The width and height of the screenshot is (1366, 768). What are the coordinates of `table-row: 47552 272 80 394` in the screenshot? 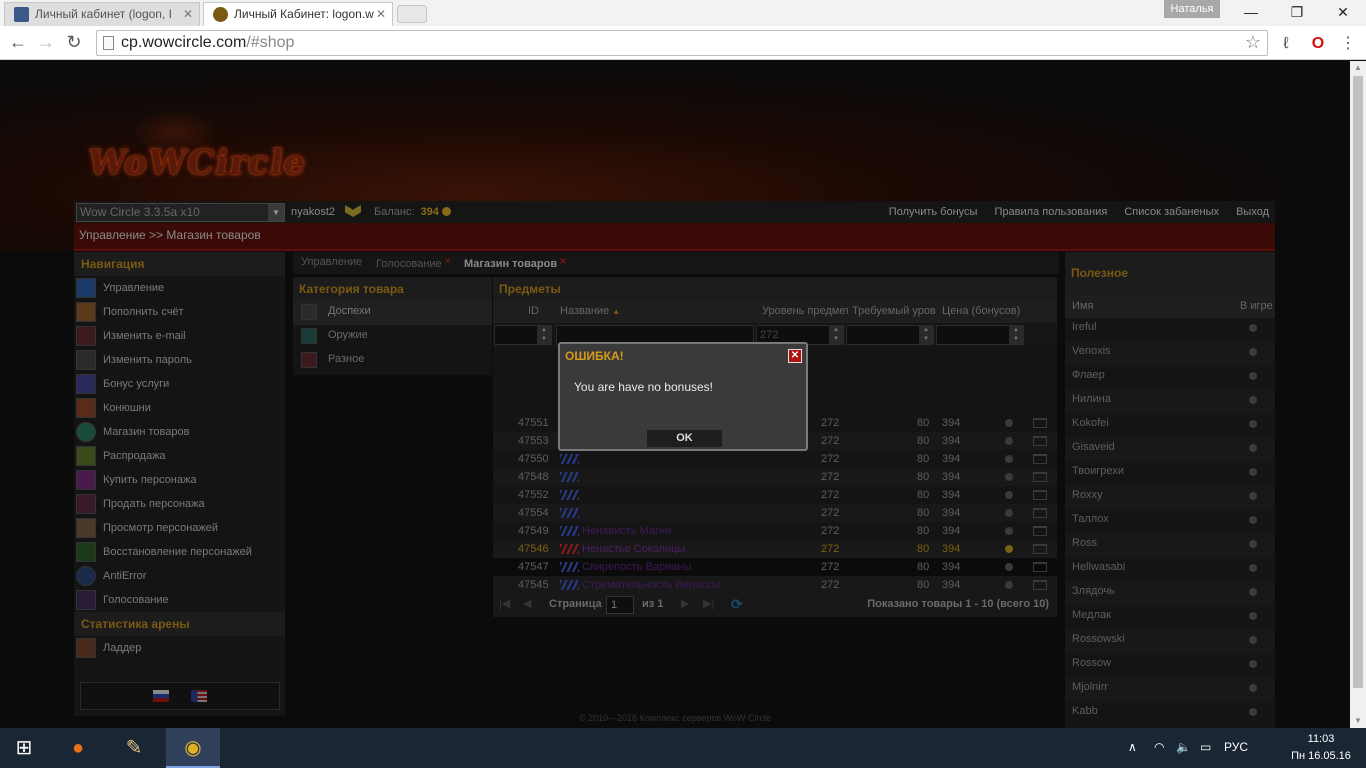 It's located at (775, 495).